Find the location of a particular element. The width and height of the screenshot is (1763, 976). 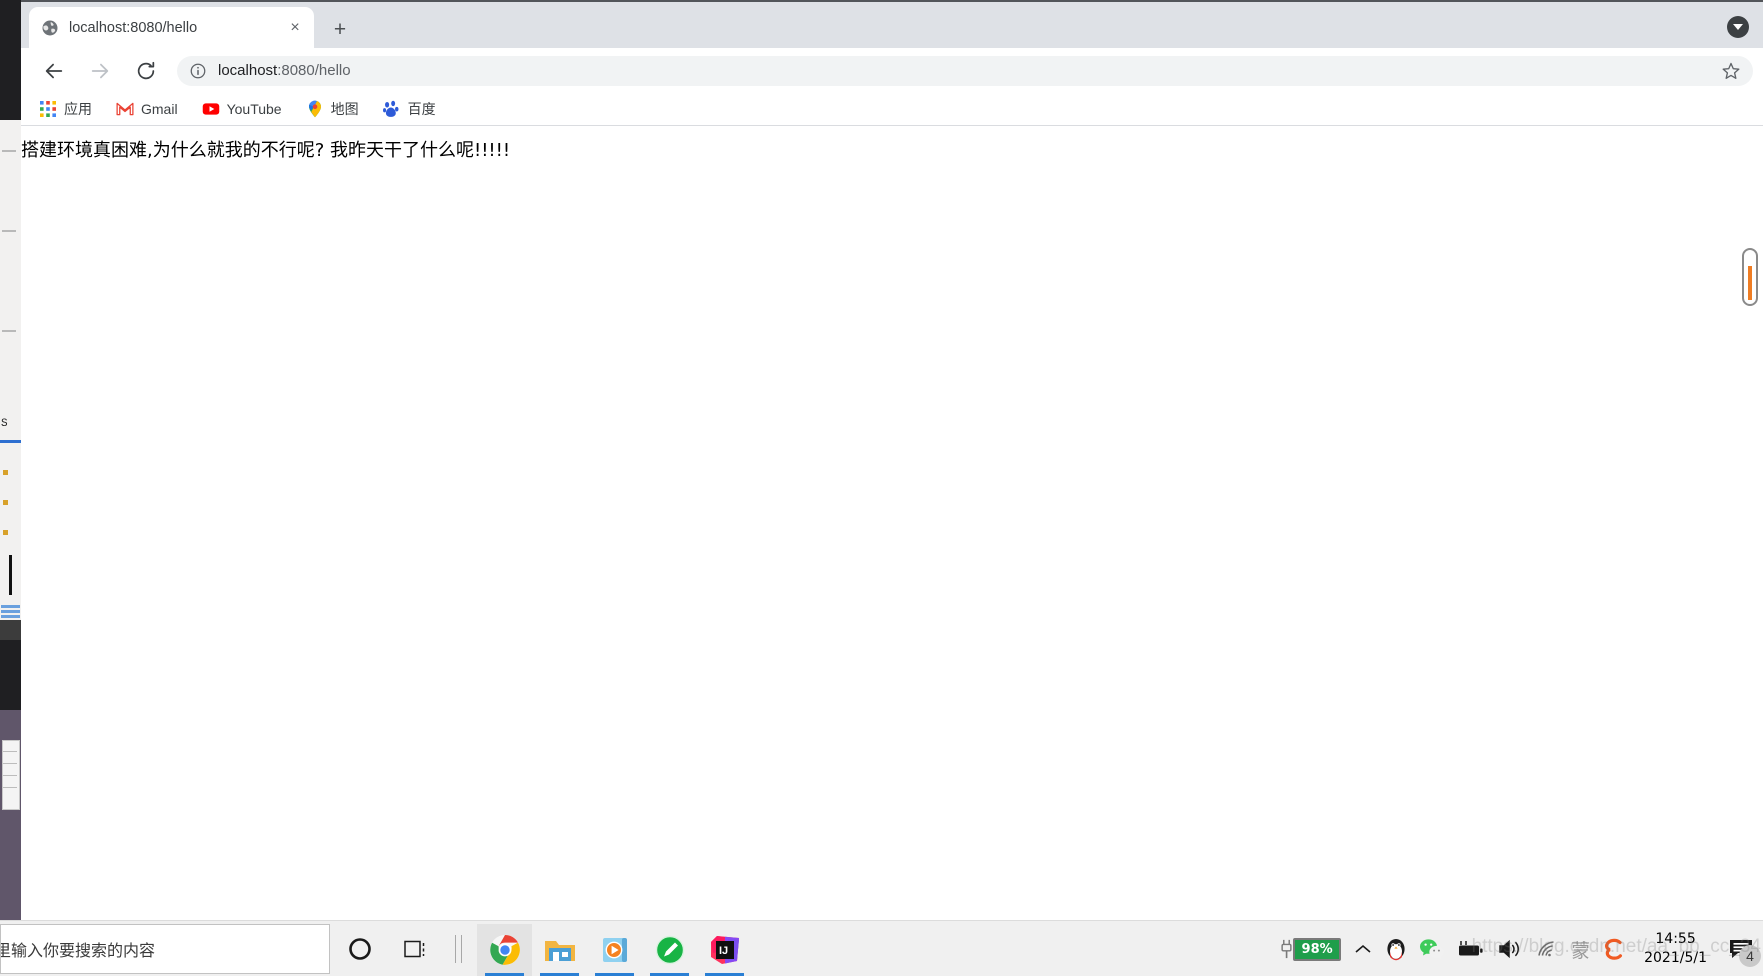

taskbar-app-chrome is located at coordinates (504, 950).